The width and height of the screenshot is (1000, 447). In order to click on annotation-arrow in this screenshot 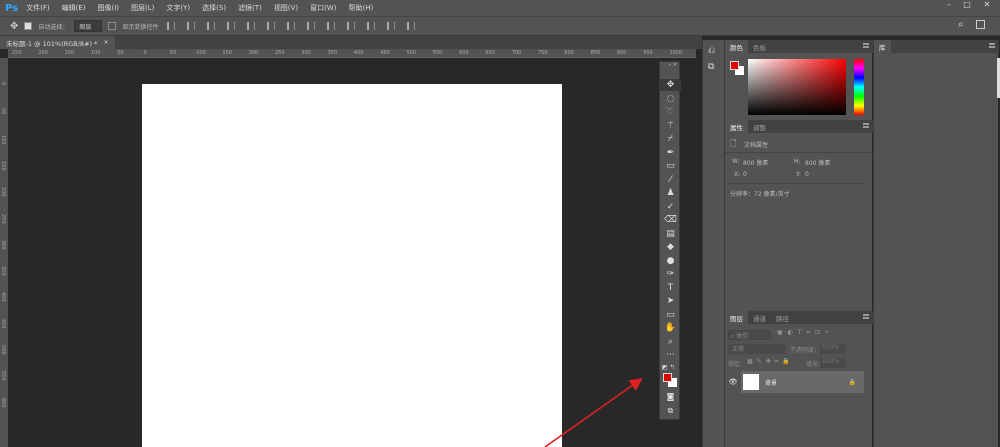, I will do `click(593, 412)`.